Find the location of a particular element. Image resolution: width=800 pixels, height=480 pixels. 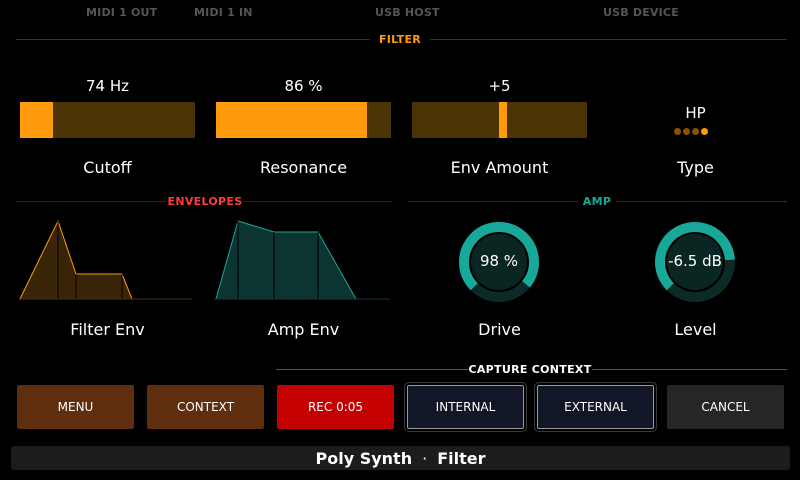

env-amount-value: +5 is located at coordinates (499, 86).